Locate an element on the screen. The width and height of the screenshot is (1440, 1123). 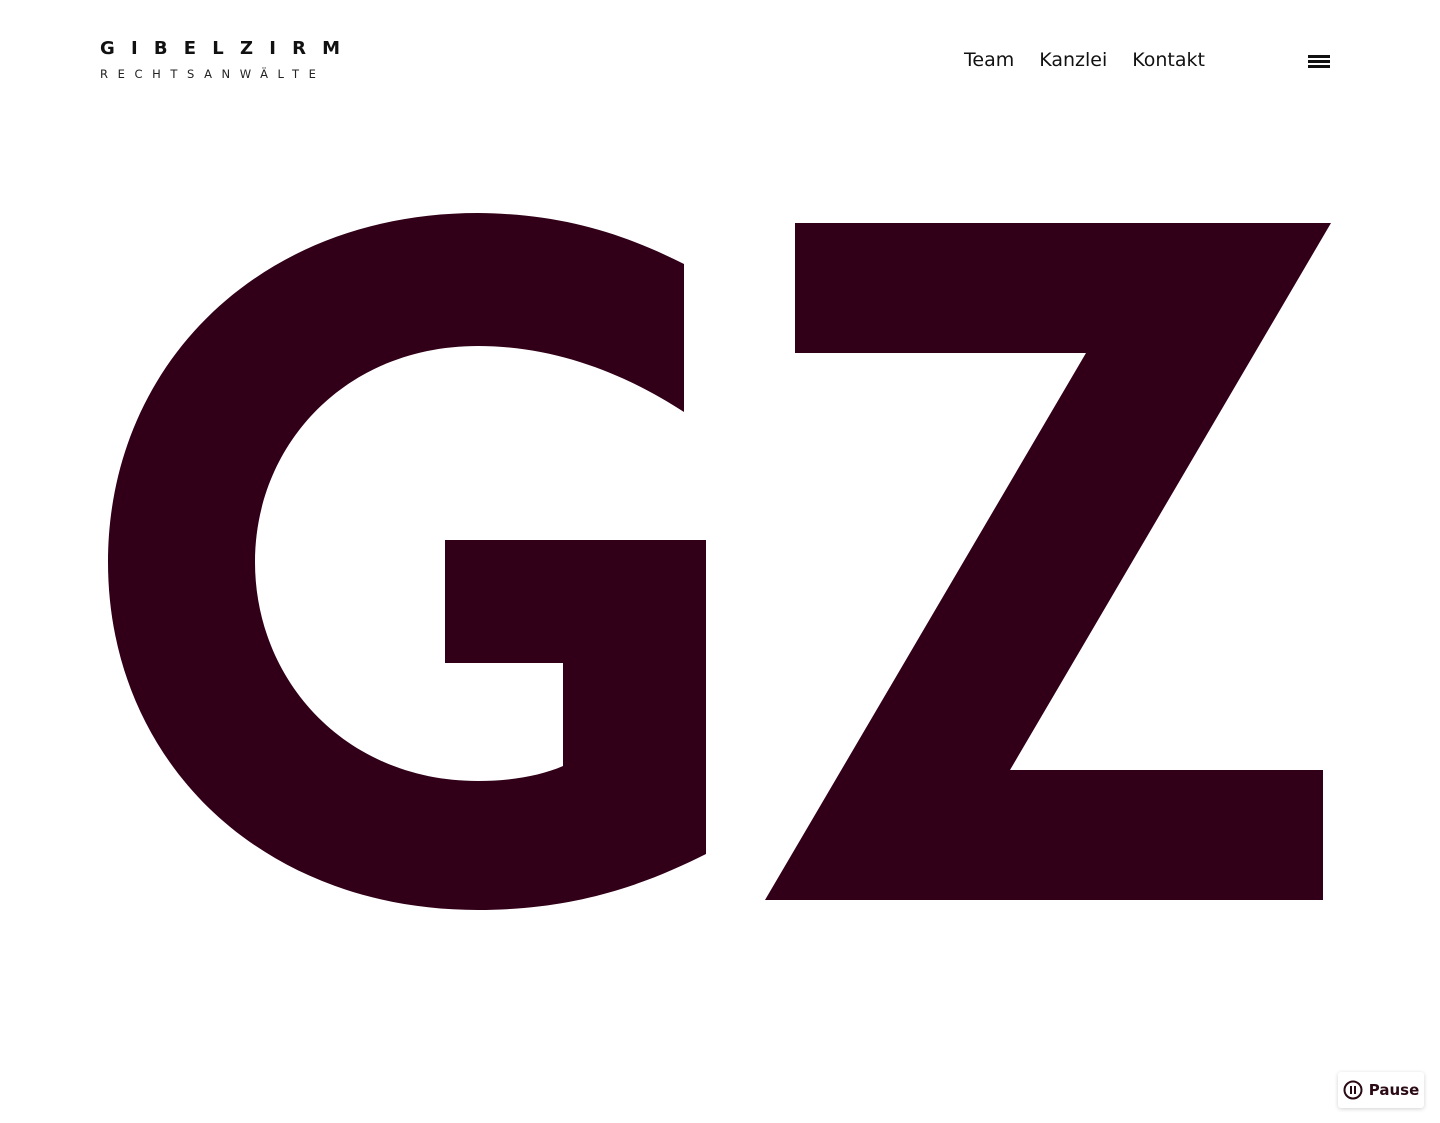
logo-subtitle: RECHTSANWÄLTE is located at coordinates (213, 74).